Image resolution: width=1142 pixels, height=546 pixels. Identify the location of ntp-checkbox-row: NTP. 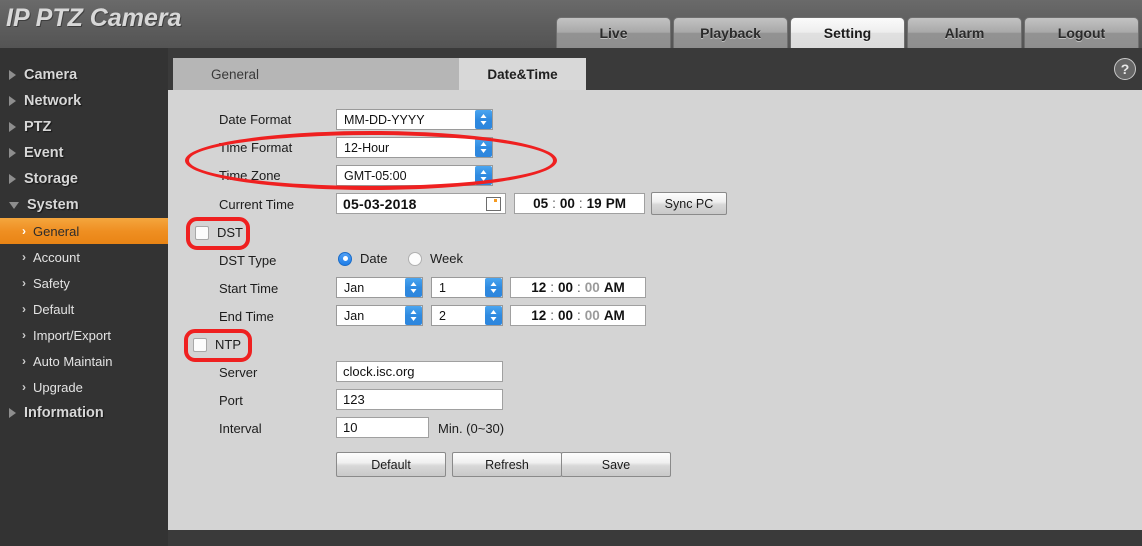
(217, 344).